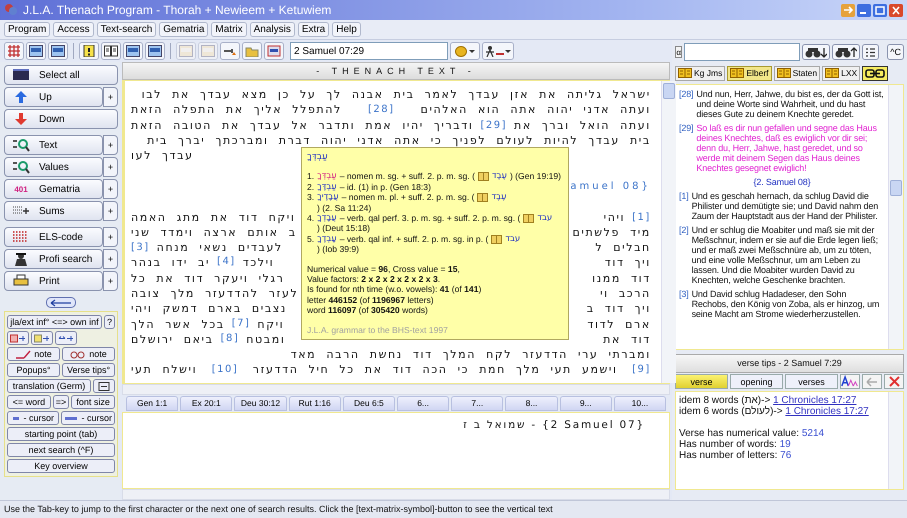 Image resolution: width=907 pixels, height=518 pixels. What do you see at coordinates (749, 73) in the screenshot?
I see `translation-tab: Elberf` at bounding box center [749, 73].